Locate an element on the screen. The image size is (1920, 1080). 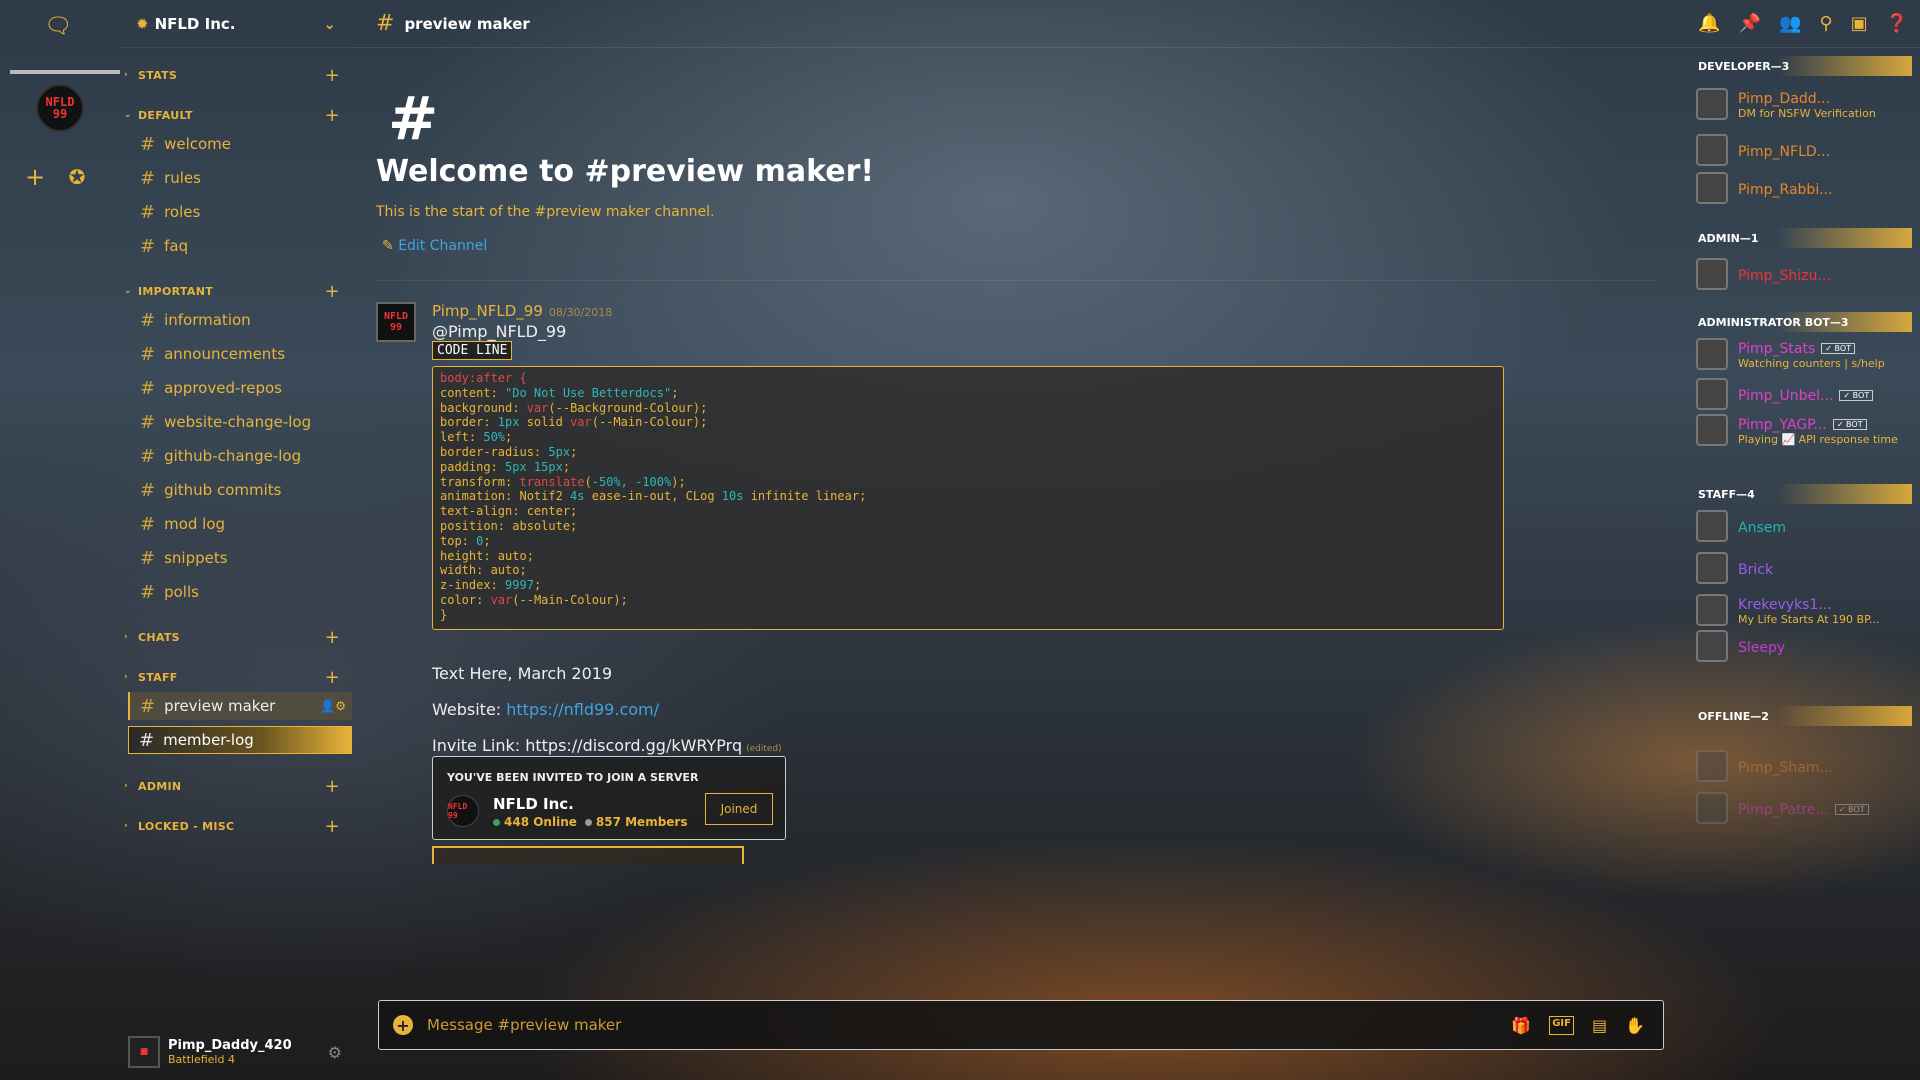
help-icon: ❓ is located at coordinates (1897, 23).